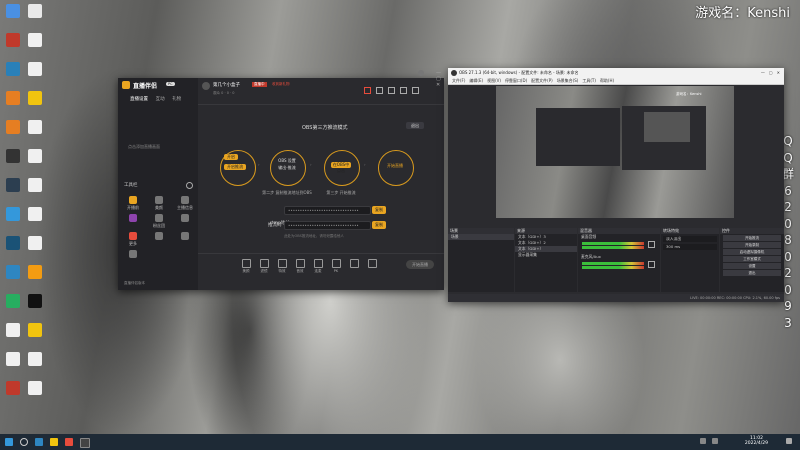 The image size is (800, 450). Describe the element at coordinates (458, 80) in the screenshot. I see `obs-menu-item: 文件(F)` at that location.